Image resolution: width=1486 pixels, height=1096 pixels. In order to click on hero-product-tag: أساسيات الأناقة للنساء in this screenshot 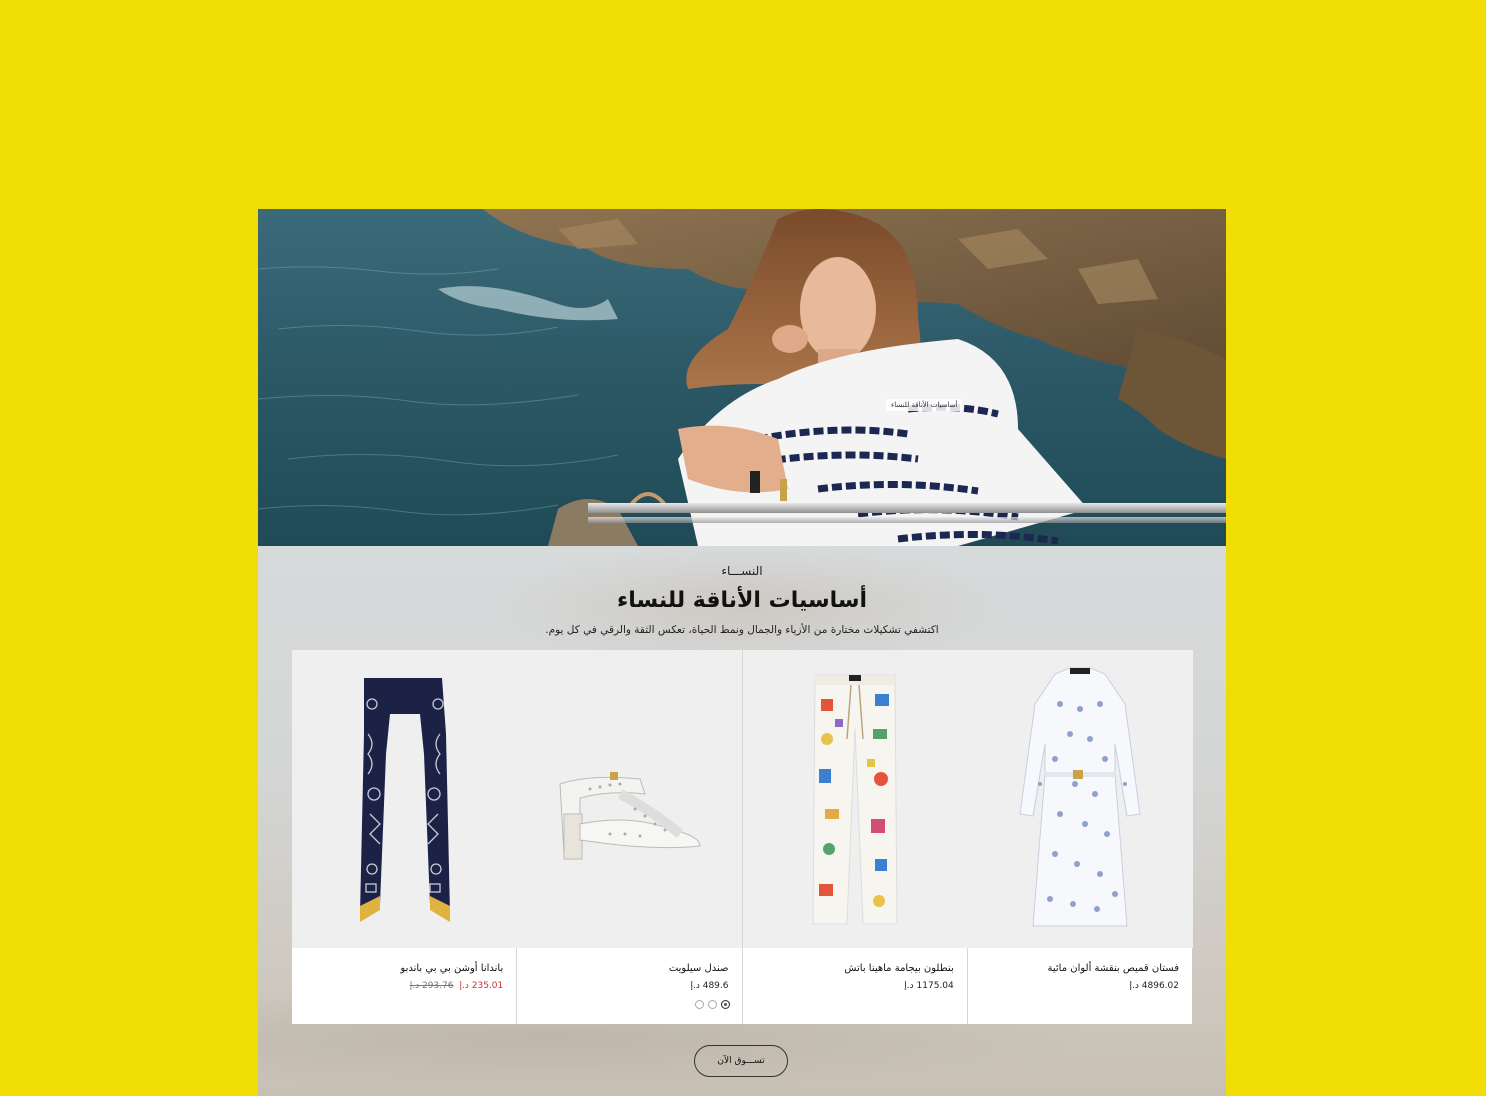, I will do `click(924, 405)`.